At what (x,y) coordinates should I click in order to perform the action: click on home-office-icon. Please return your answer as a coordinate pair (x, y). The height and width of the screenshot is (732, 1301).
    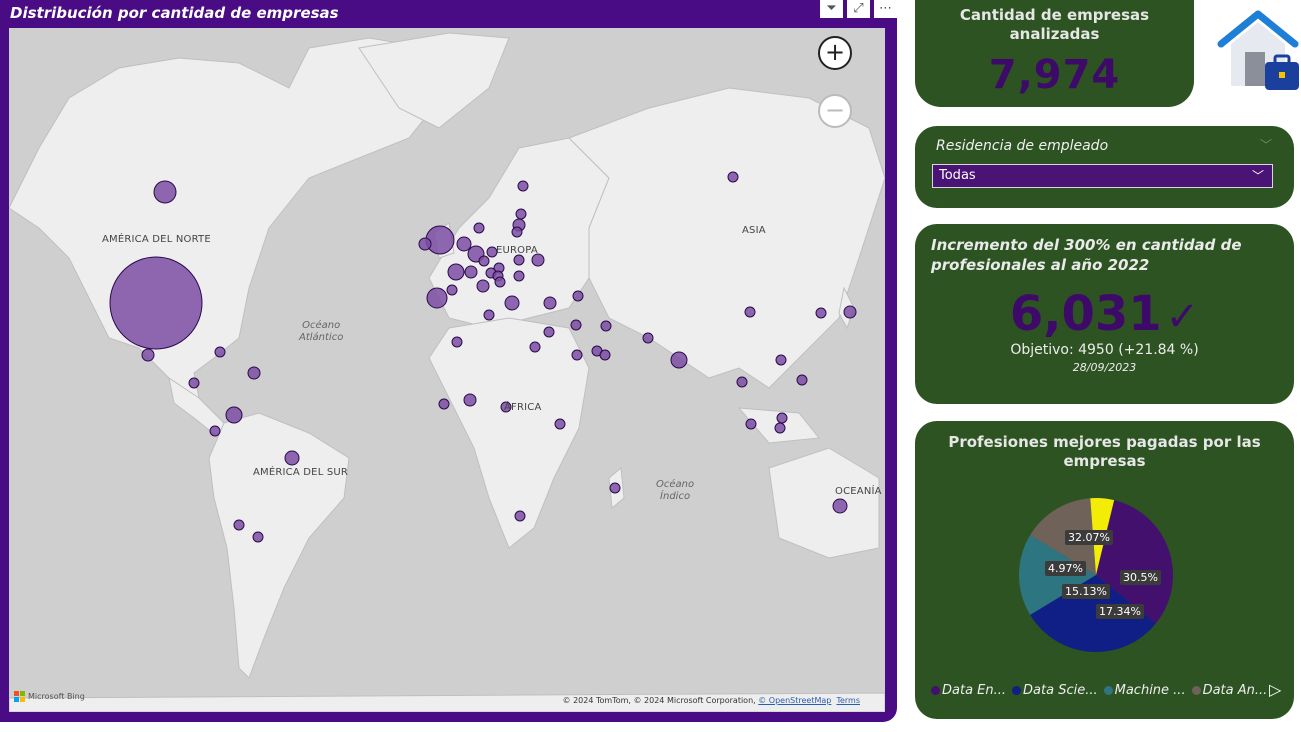
    Looking at the image, I should click on (1258, 50).